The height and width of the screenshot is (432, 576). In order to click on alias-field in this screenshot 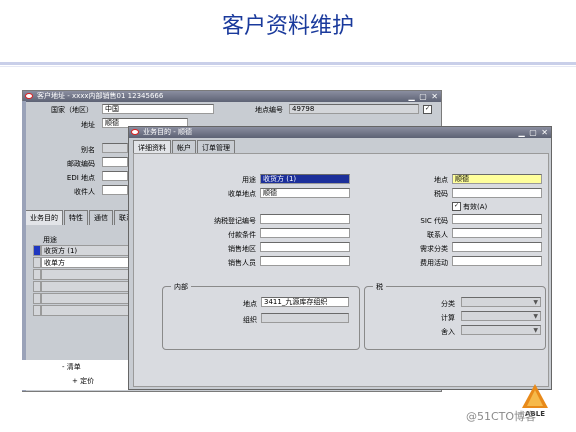, I will do `click(115, 148)`.